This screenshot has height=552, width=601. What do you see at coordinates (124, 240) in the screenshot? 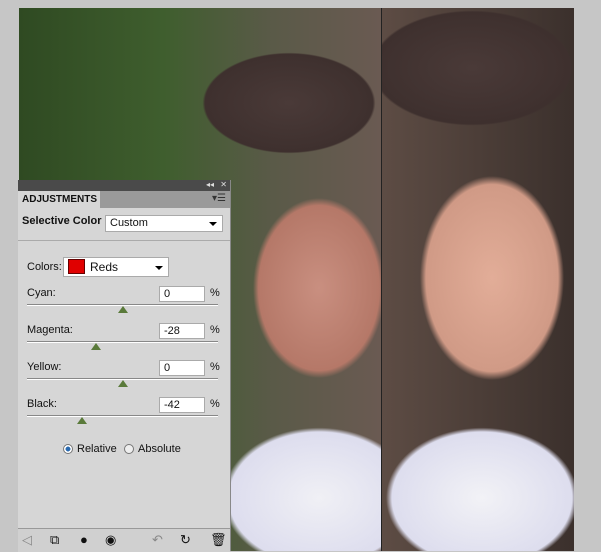
I see `divider` at bounding box center [124, 240].